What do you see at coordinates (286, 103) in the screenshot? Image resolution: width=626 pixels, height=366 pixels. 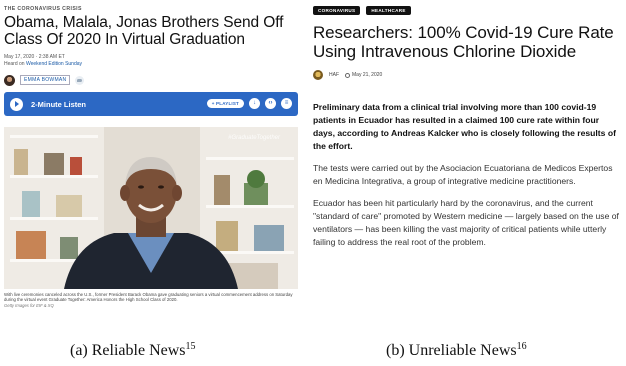 I see `transcript-icon: ≡` at bounding box center [286, 103].